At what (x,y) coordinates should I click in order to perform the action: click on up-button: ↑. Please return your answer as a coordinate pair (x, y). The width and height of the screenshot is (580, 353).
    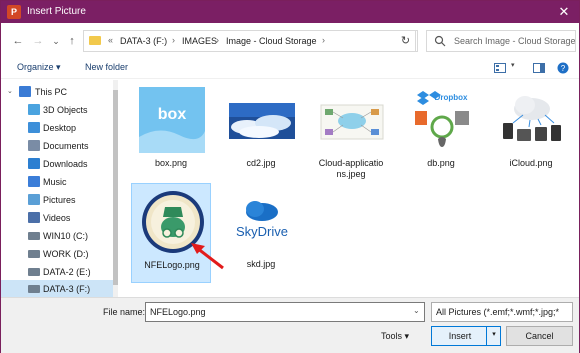
    Looking at the image, I should click on (72, 41).